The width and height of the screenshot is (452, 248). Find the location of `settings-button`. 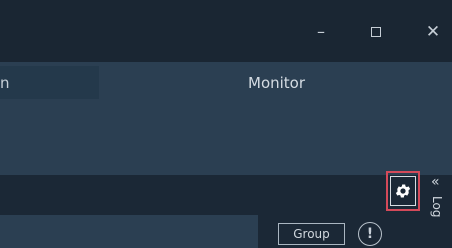

settings-button is located at coordinates (403, 191).